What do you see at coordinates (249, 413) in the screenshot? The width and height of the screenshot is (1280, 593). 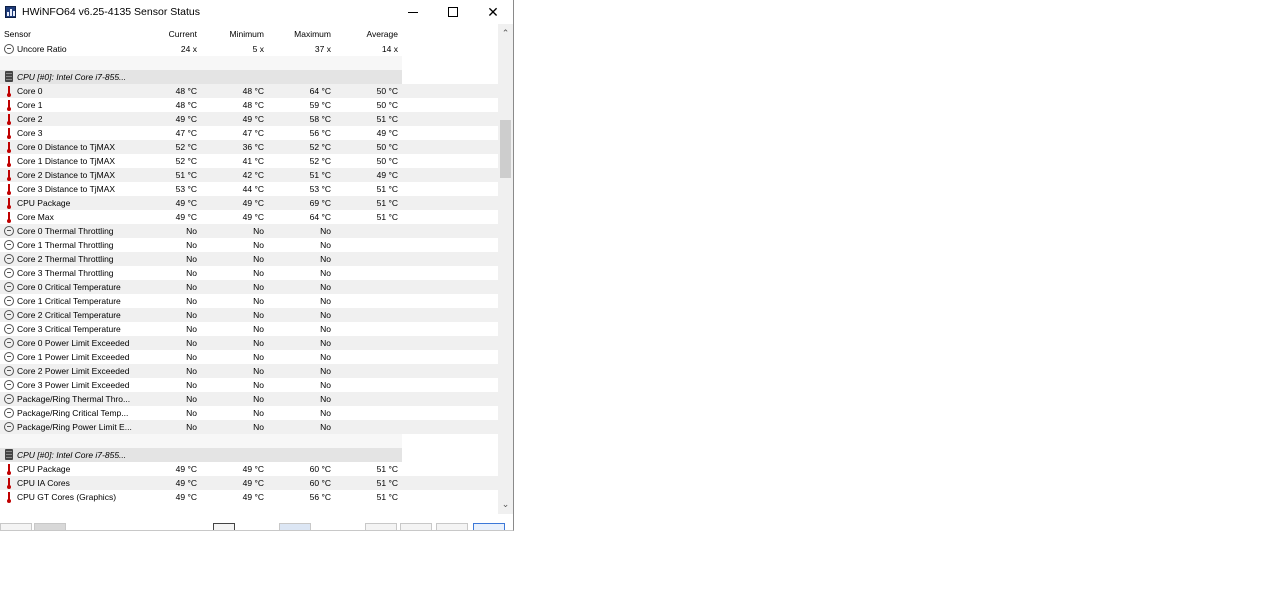 I see `sensor-row: Package/Ring Critical Temp... No No No` at bounding box center [249, 413].